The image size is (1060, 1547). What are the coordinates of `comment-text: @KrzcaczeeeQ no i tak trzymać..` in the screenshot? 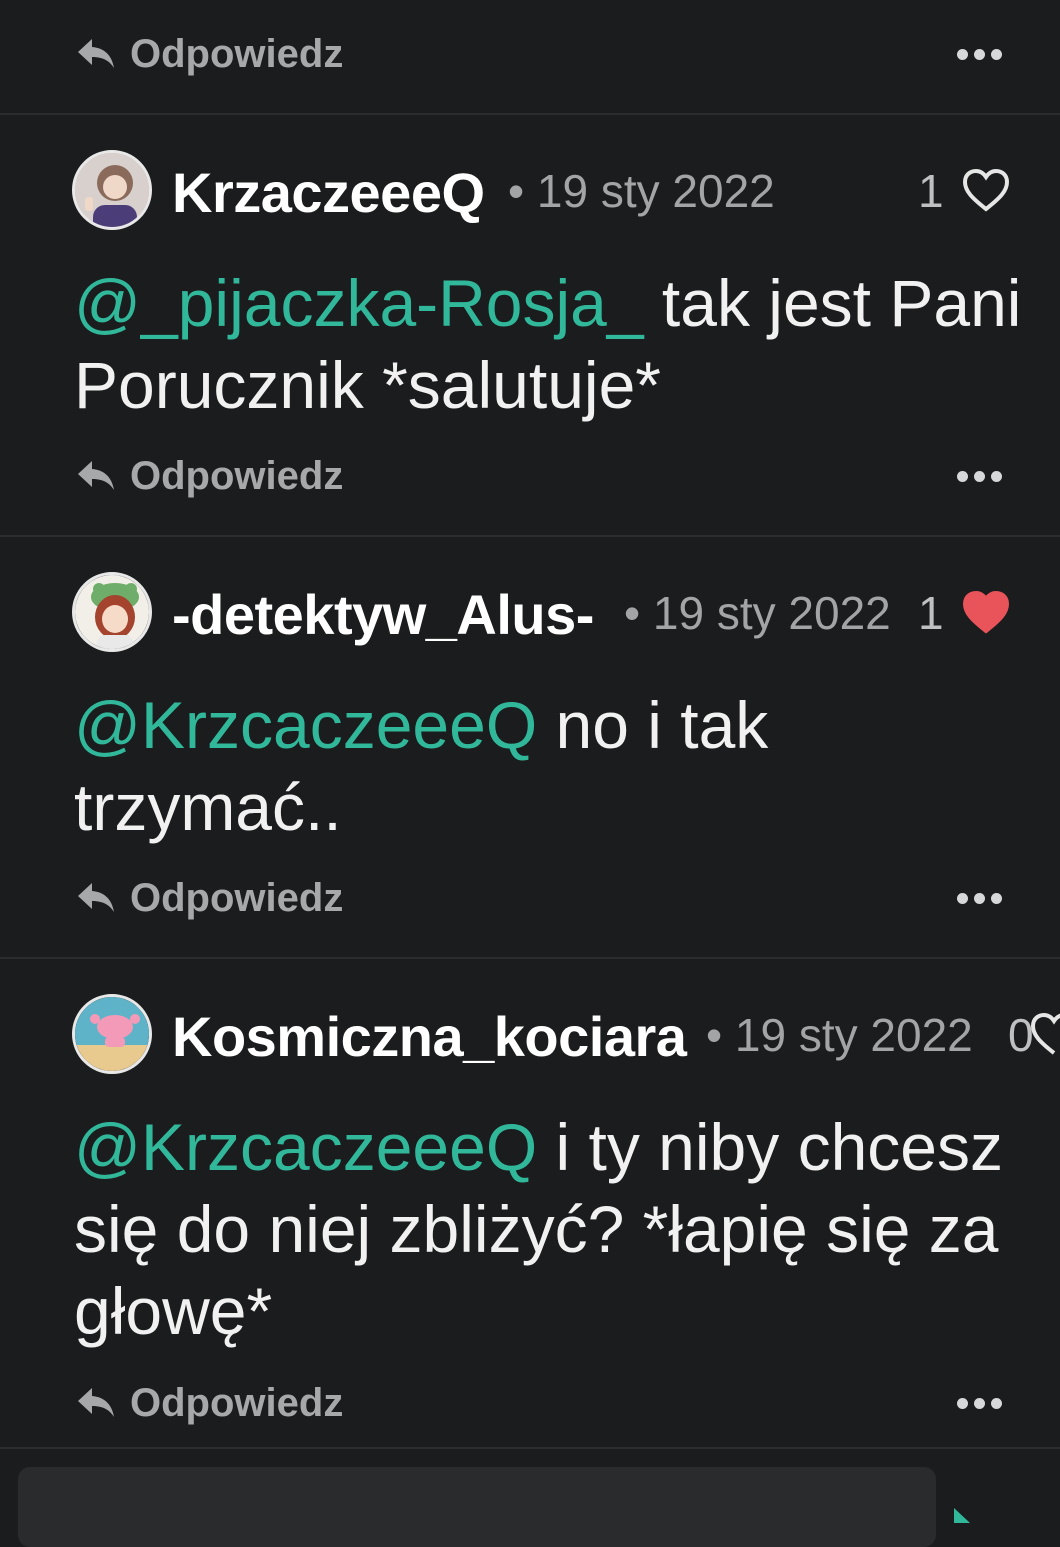 It's located at (421, 766).